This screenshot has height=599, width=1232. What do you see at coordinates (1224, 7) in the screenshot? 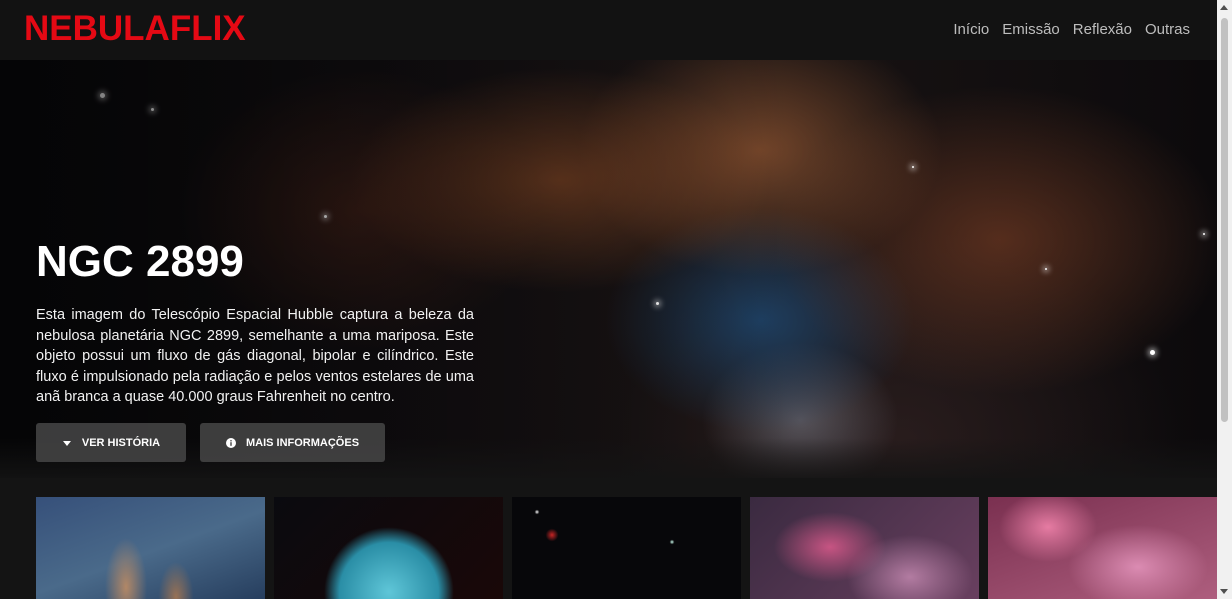
I see `scroll-up-icon` at bounding box center [1224, 7].